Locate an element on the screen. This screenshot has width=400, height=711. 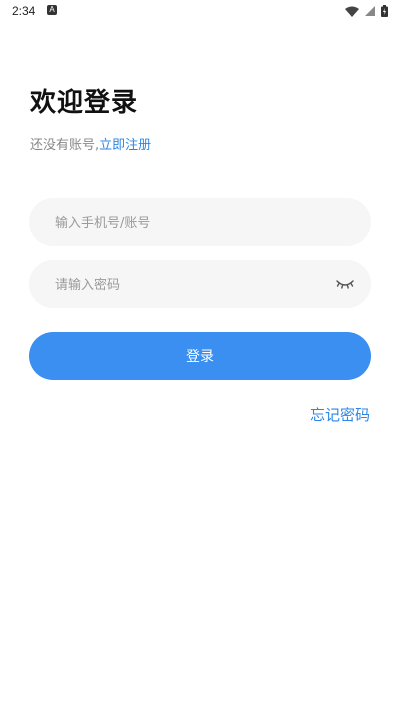
password-field is located at coordinates (200, 285).